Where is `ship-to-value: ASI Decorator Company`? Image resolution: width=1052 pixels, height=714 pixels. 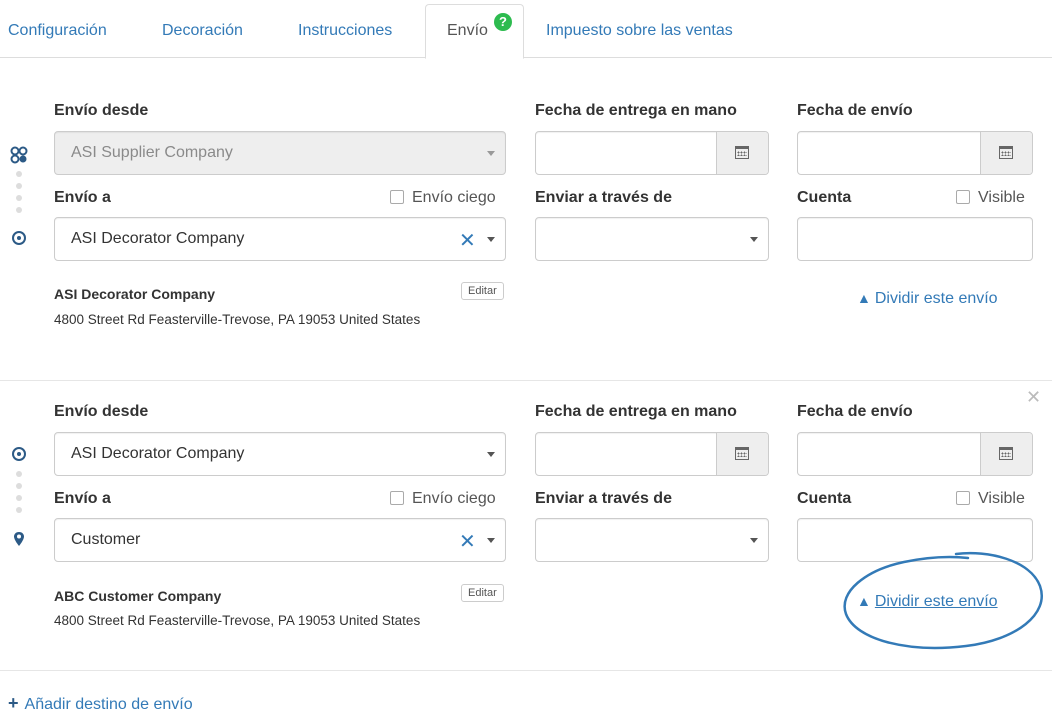
ship-to-value: ASI Decorator Company is located at coordinates (158, 238).